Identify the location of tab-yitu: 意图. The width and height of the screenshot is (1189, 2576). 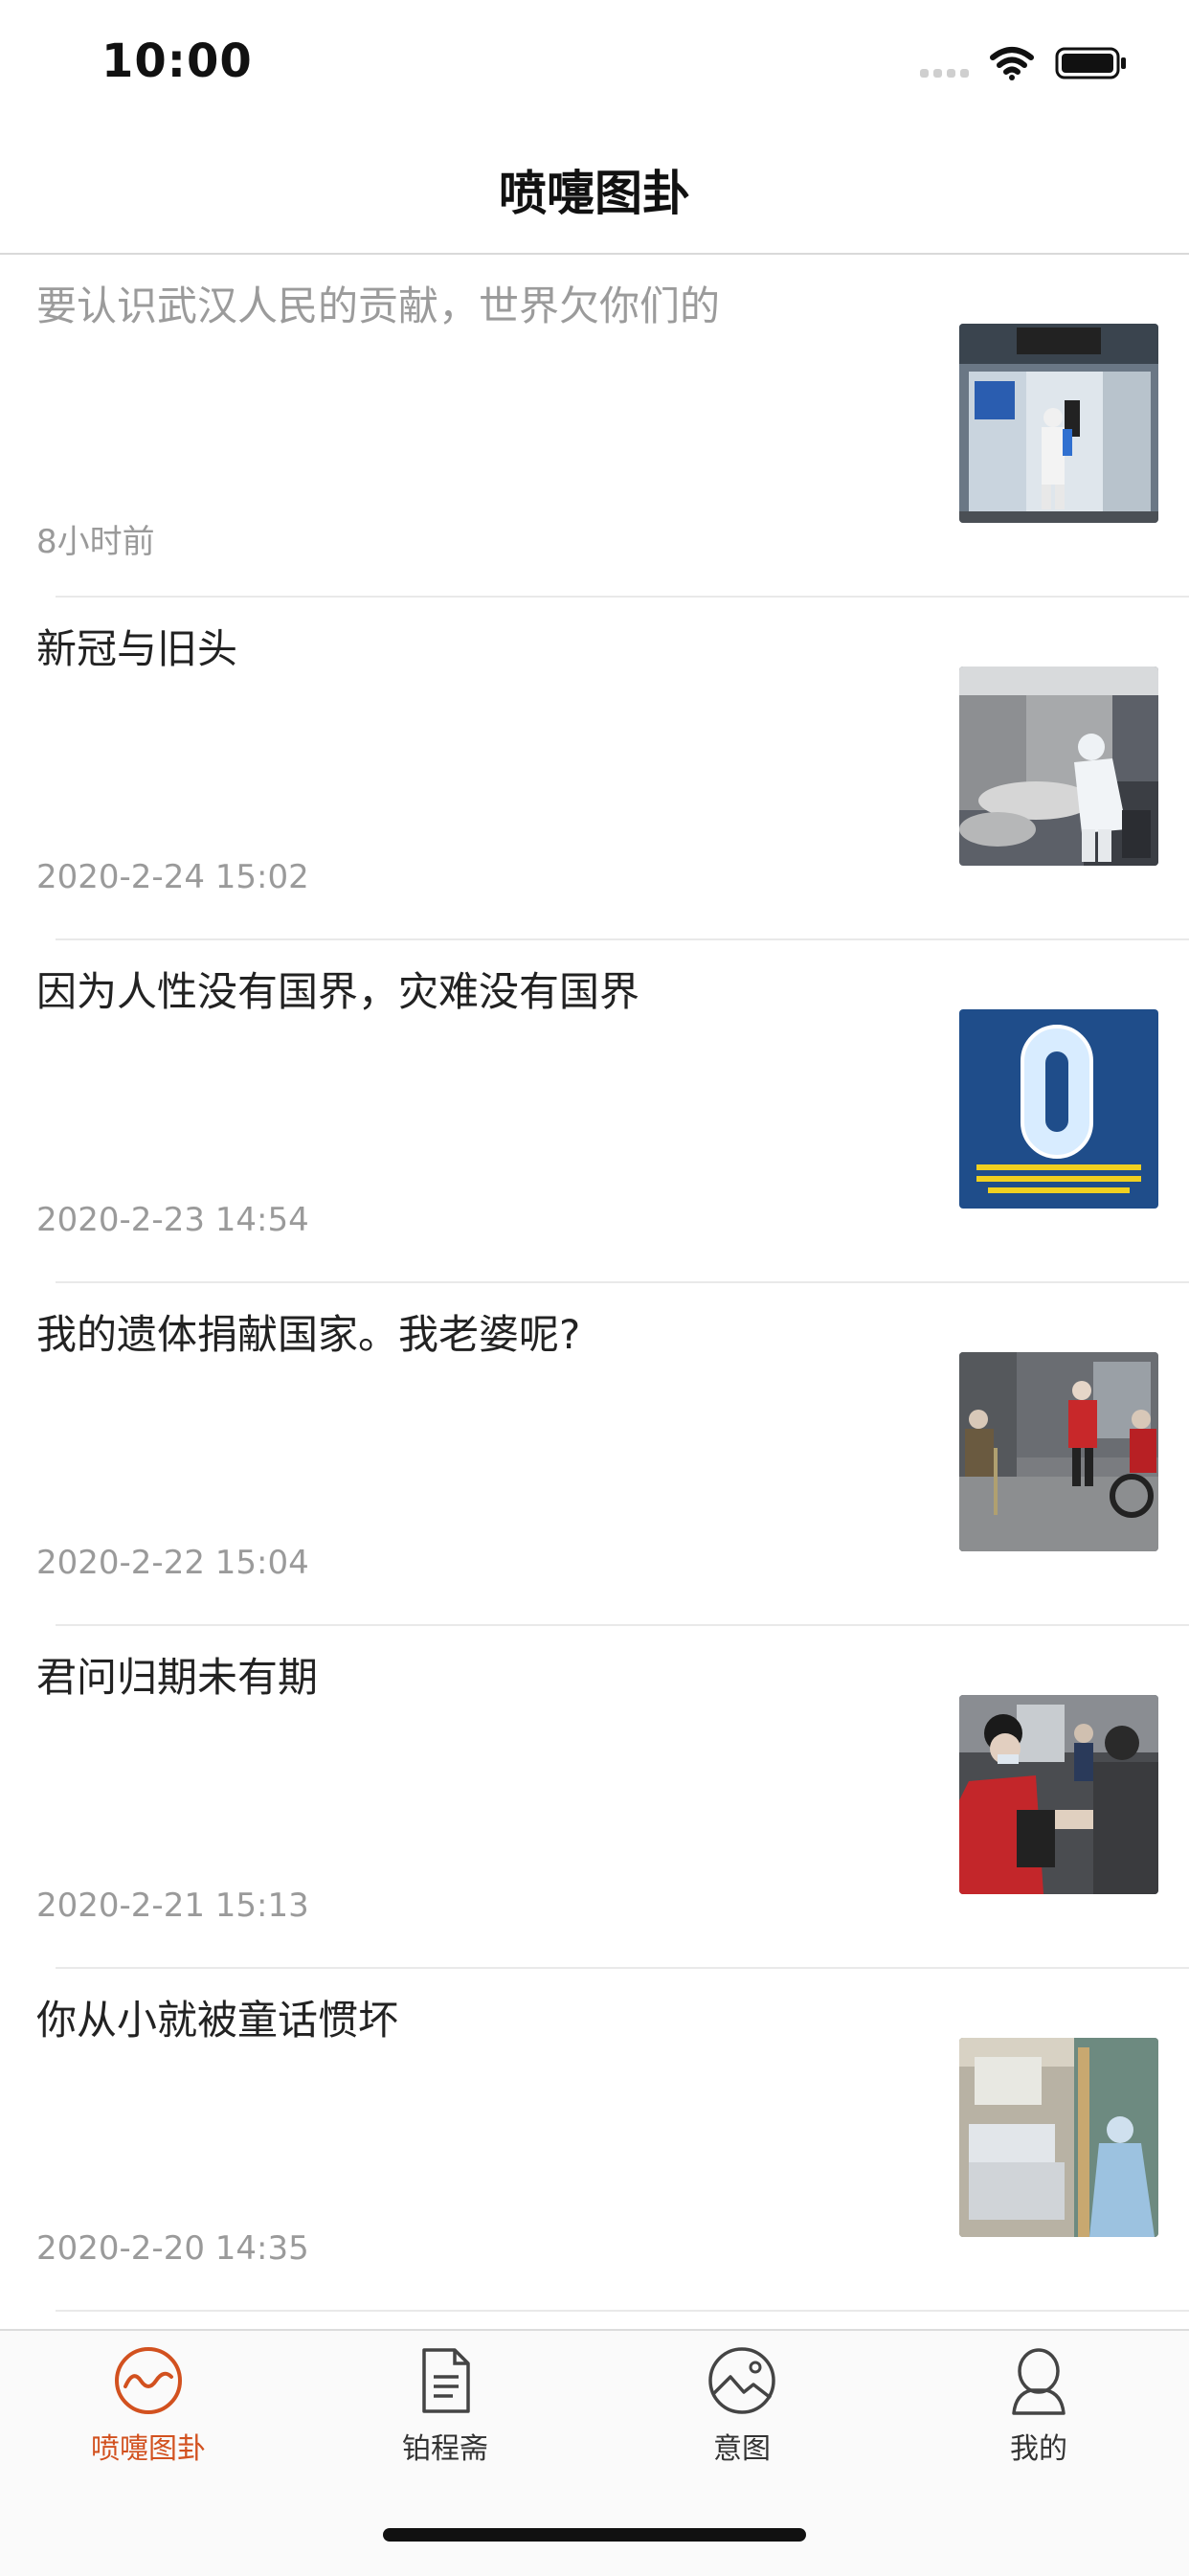
(742, 2416).